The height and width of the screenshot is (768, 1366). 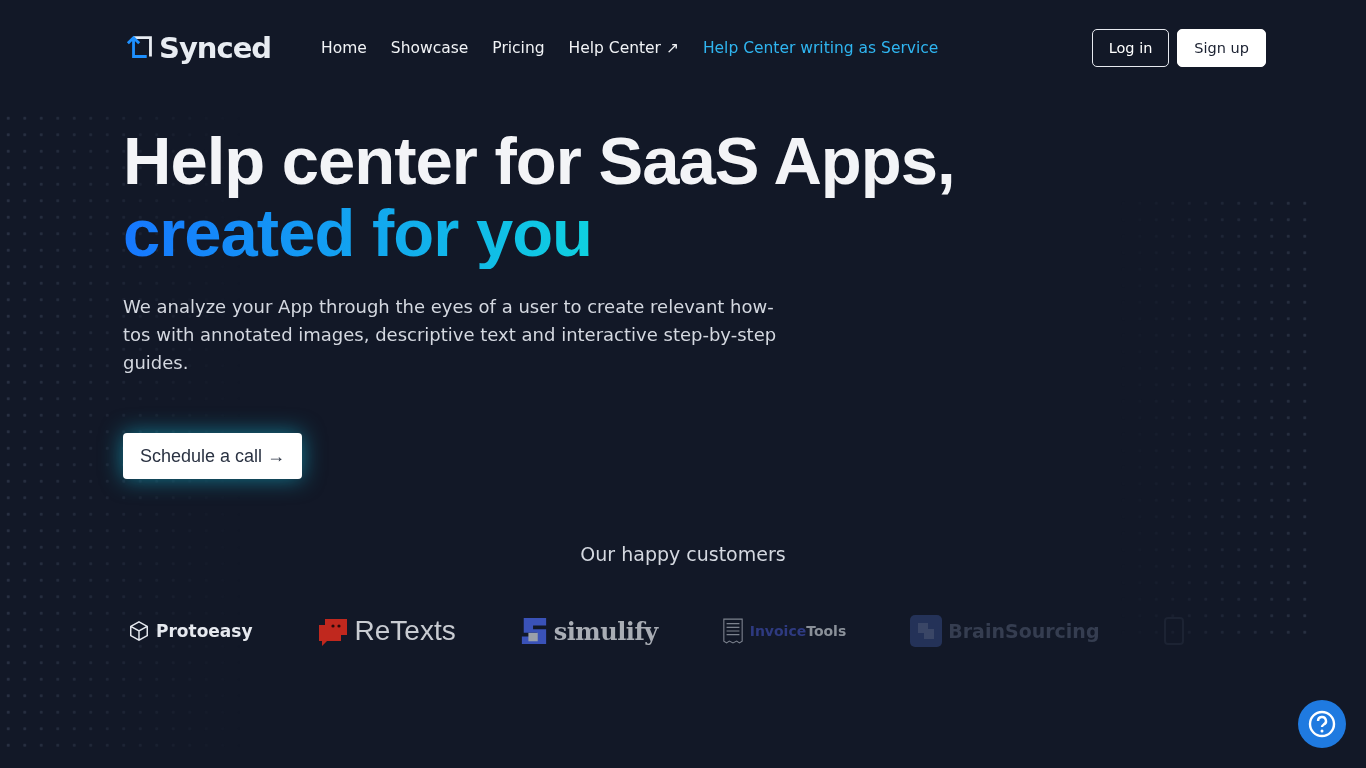 I want to click on customer-logo-text: simulify, so click(x=605, y=631).